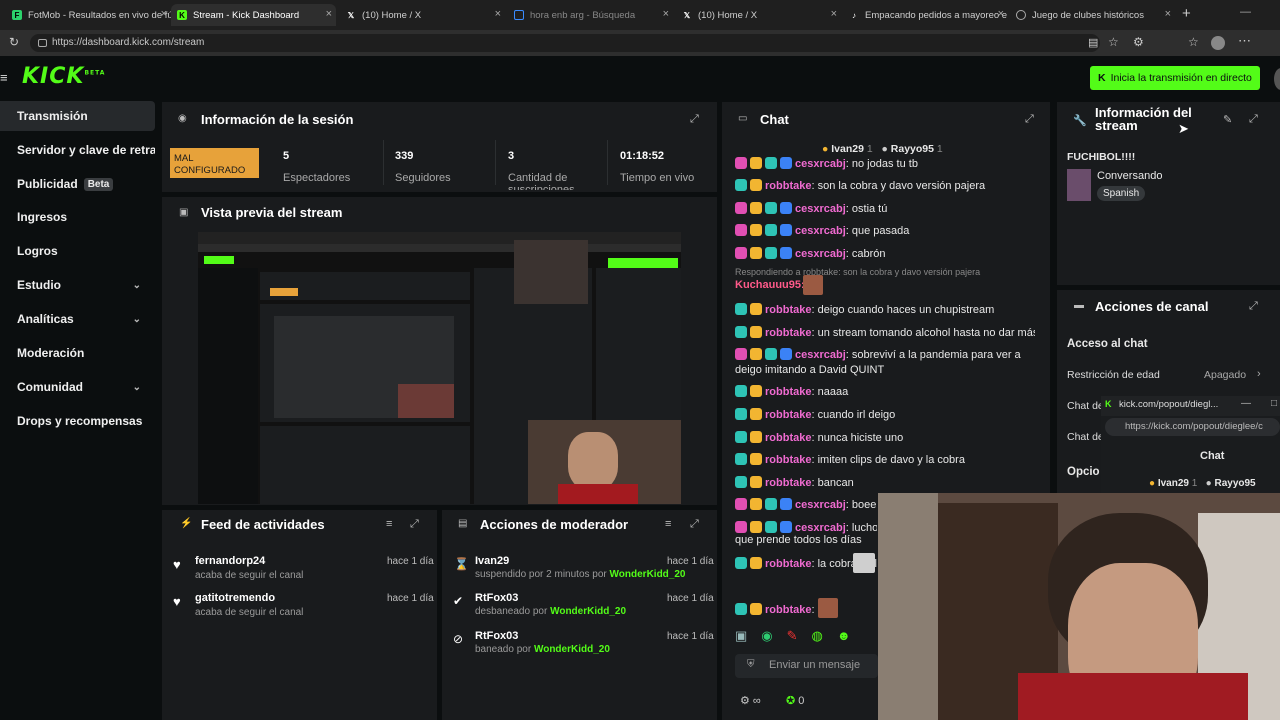  What do you see at coordinates (912, 149) in the screenshot?
I see `top-user: Rayyo95` at bounding box center [912, 149].